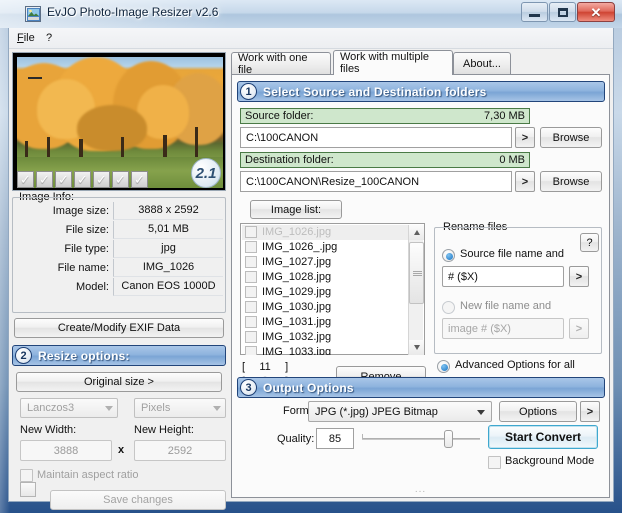  Describe the element at coordinates (138, 500) in the screenshot. I see `save-changes-button: Save changes` at that location.